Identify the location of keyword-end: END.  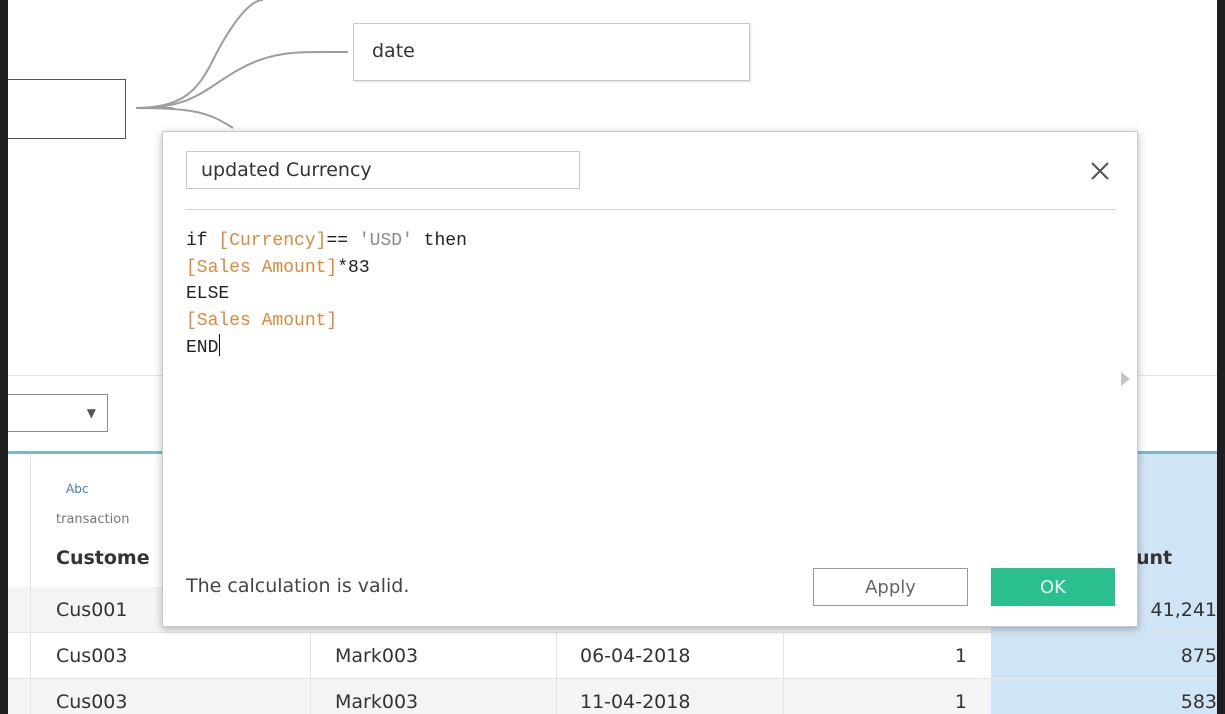
(202, 348).